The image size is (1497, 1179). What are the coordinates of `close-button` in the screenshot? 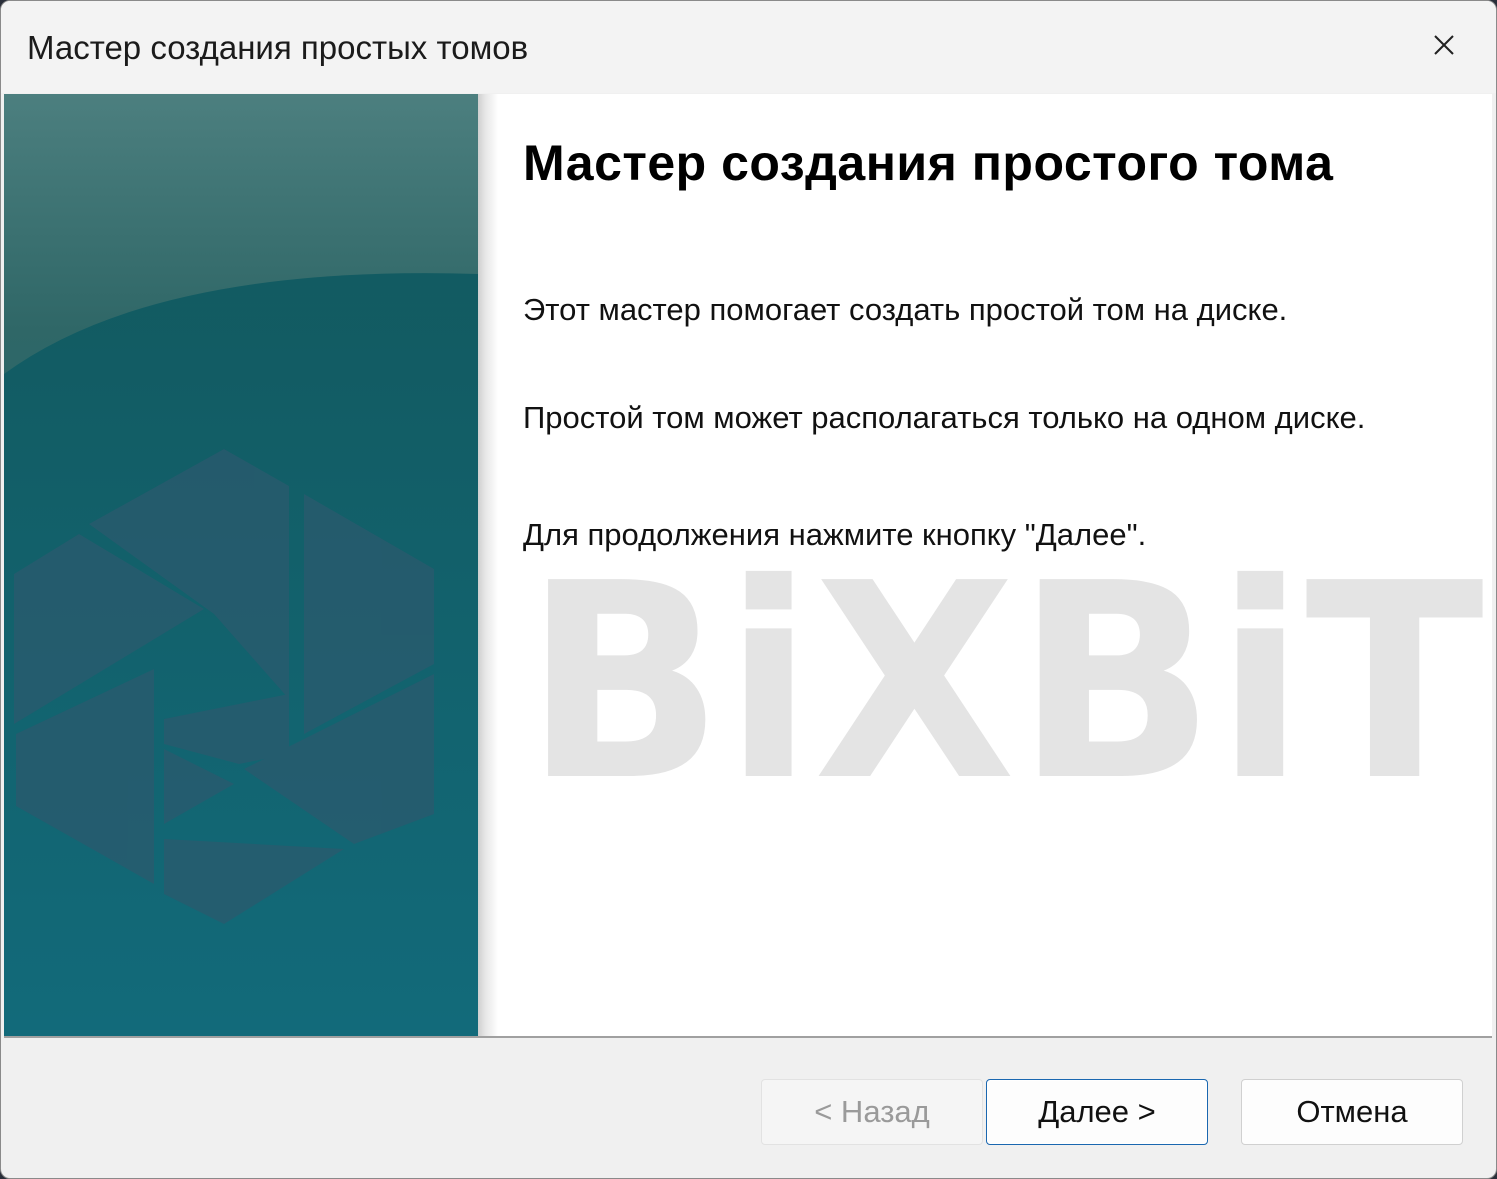 It's located at (1444, 47).